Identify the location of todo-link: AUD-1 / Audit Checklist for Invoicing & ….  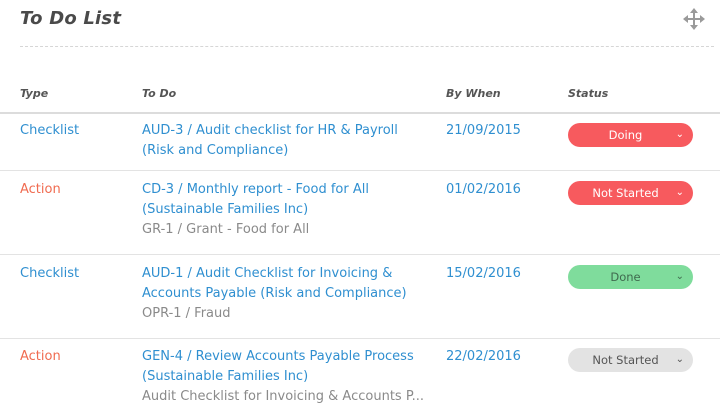
(287, 284).